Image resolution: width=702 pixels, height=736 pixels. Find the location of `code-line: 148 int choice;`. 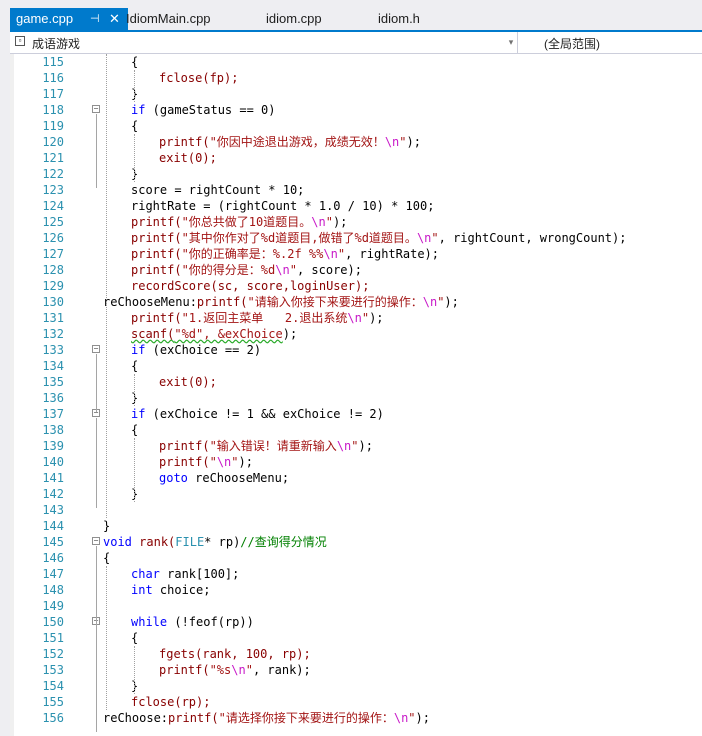

code-line: 148 int choice; is located at coordinates (356, 590).